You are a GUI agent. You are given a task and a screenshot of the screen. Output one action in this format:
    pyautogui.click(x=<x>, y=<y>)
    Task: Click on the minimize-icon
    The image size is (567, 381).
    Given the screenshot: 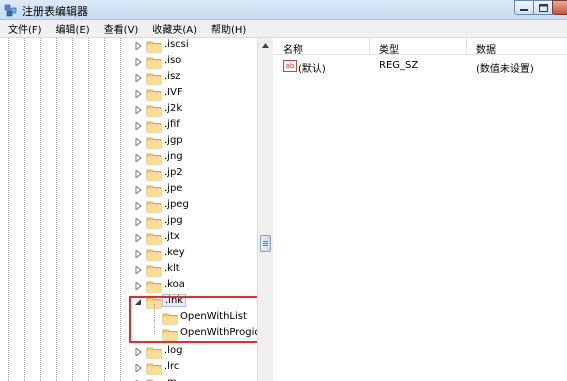 What is the action you would take?
    pyautogui.click(x=524, y=9)
    